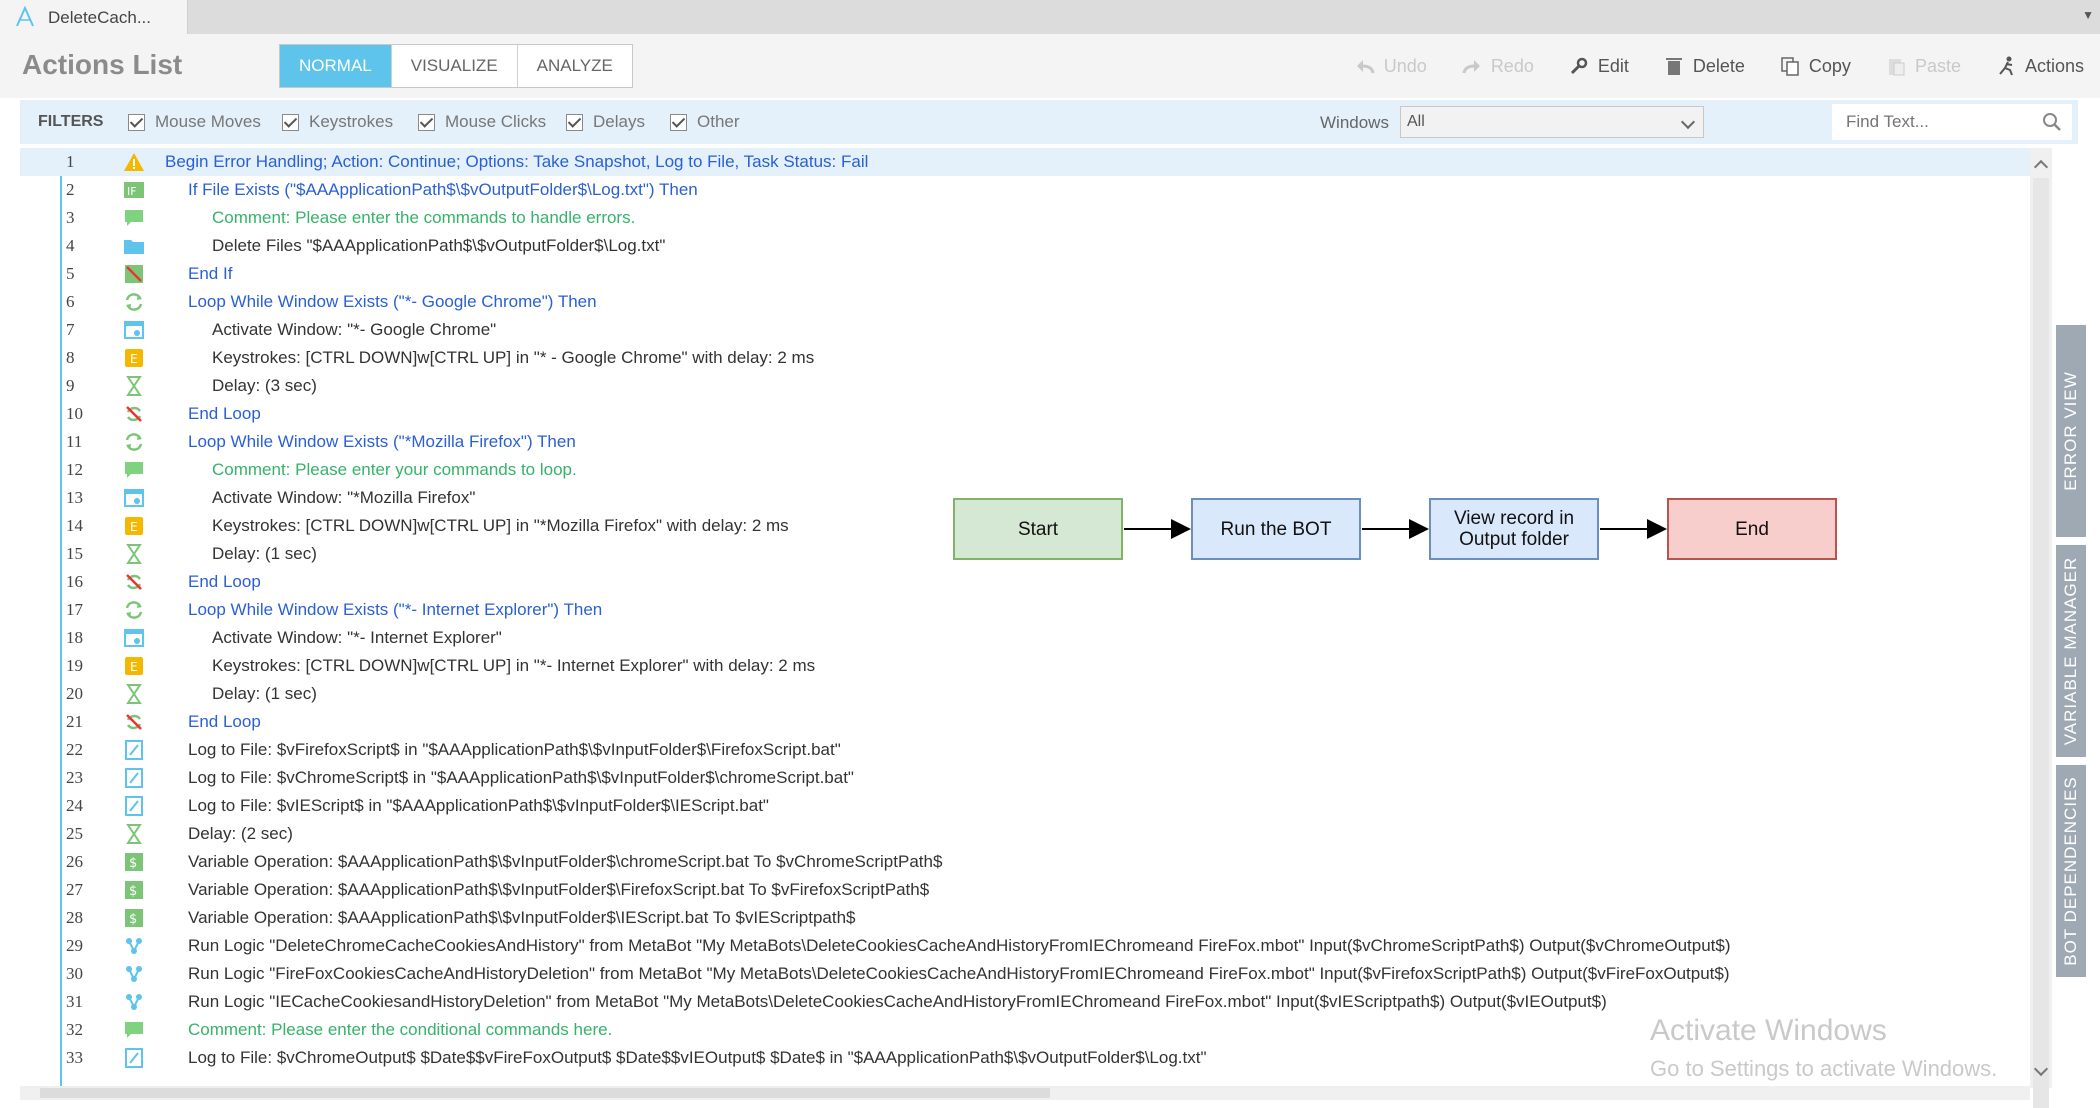  What do you see at coordinates (134, 247) in the screenshot?
I see `folder-icon` at bounding box center [134, 247].